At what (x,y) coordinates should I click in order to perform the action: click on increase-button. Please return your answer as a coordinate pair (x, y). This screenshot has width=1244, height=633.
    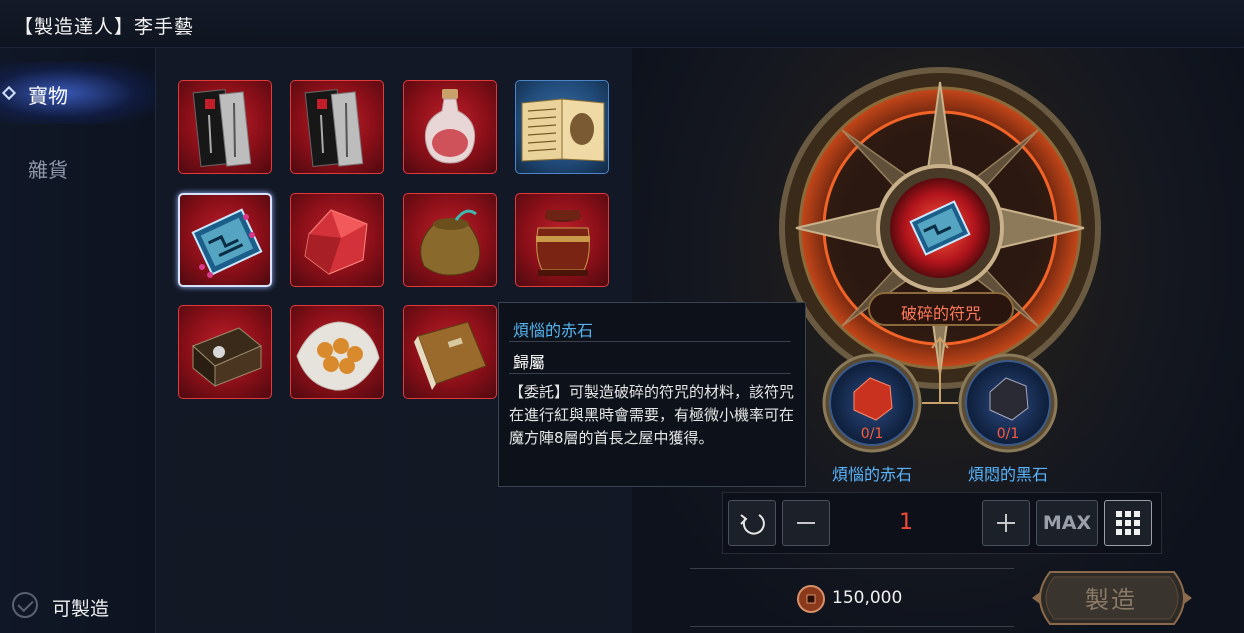
    Looking at the image, I should click on (1006, 523).